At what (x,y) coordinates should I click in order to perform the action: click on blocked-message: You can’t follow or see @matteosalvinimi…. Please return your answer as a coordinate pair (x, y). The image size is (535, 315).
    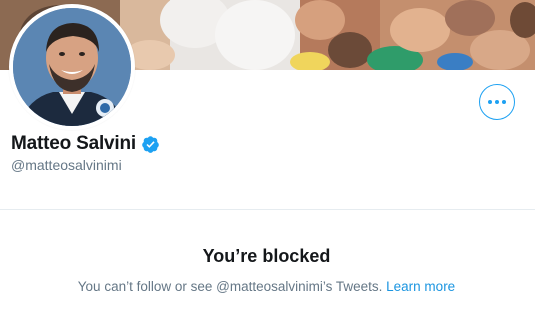
    Looking at the image, I should click on (266, 286).